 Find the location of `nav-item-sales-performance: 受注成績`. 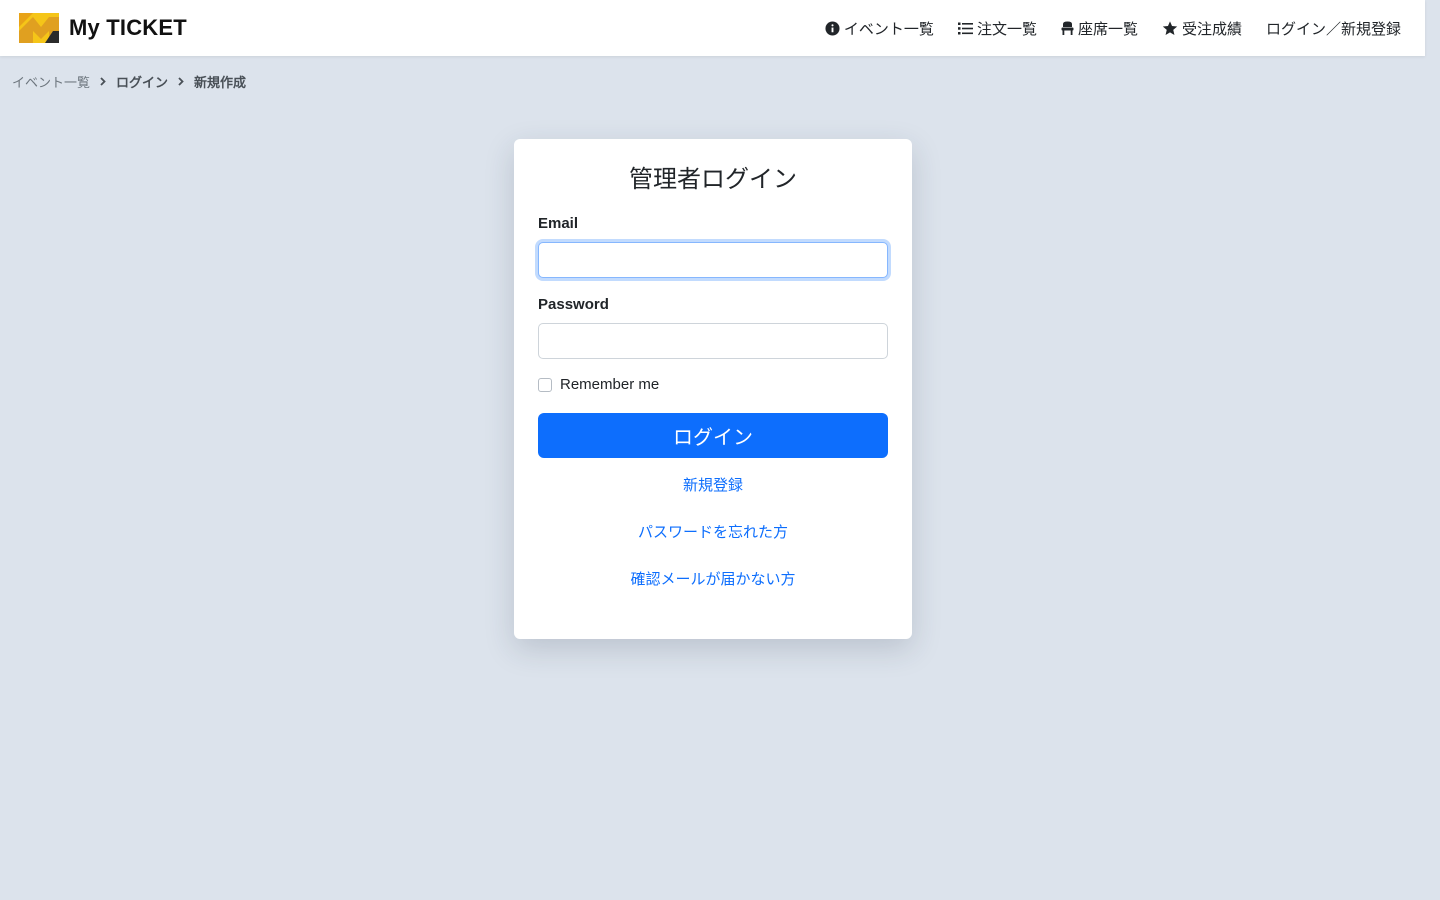

nav-item-sales-performance: 受注成績 is located at coordinates (1202, 28).